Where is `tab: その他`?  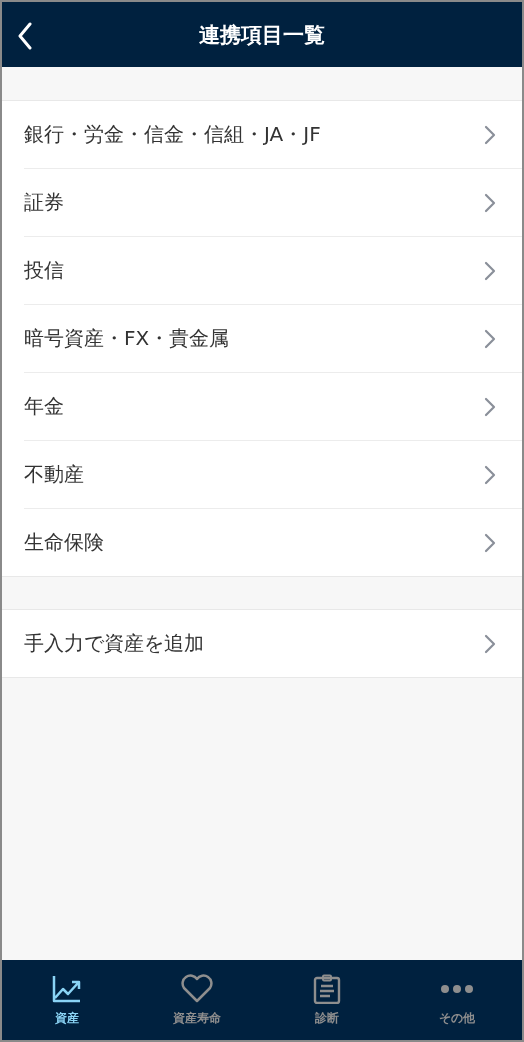 tab: その他 is located at coordinates (457, 1000).